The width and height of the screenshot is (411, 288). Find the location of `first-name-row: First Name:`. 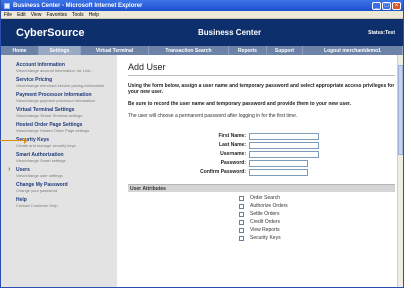

first-name-row: First Name: is located at coordinates (261, 136).